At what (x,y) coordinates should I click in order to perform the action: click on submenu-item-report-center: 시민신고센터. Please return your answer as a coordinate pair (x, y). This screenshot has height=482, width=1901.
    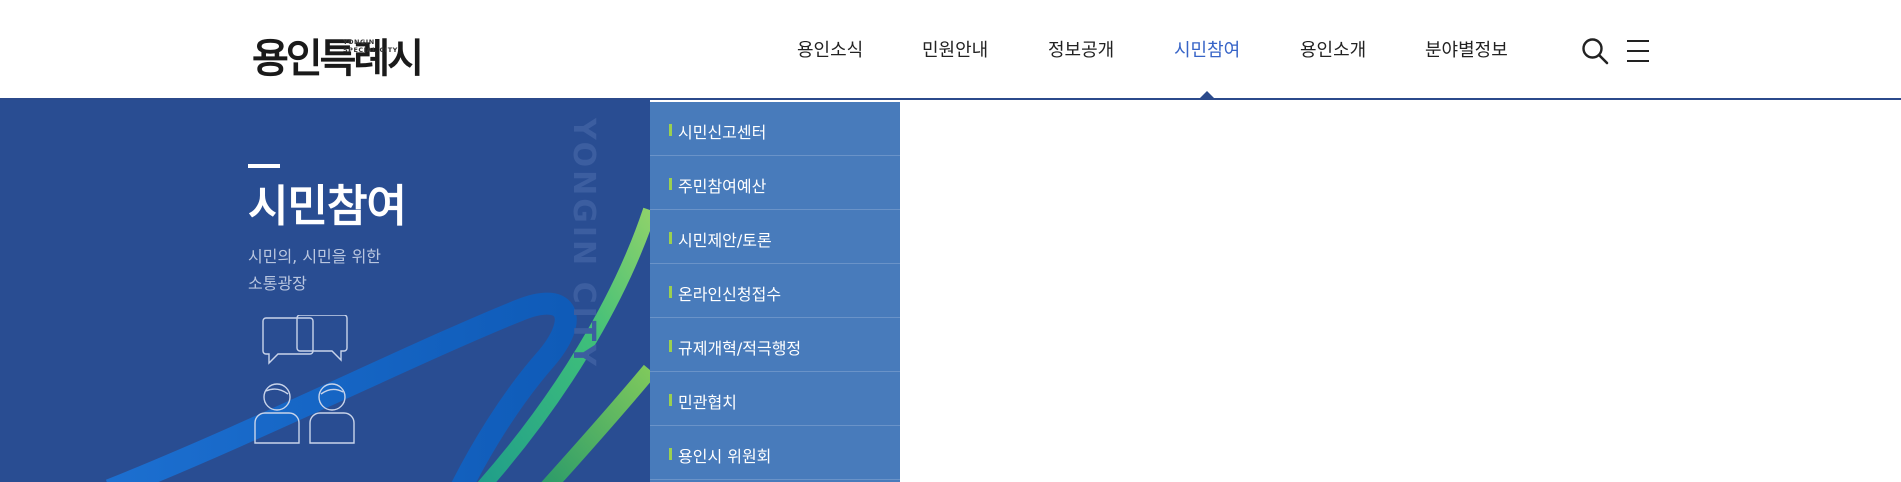
    Looking at the image, I should click on (775, 129).